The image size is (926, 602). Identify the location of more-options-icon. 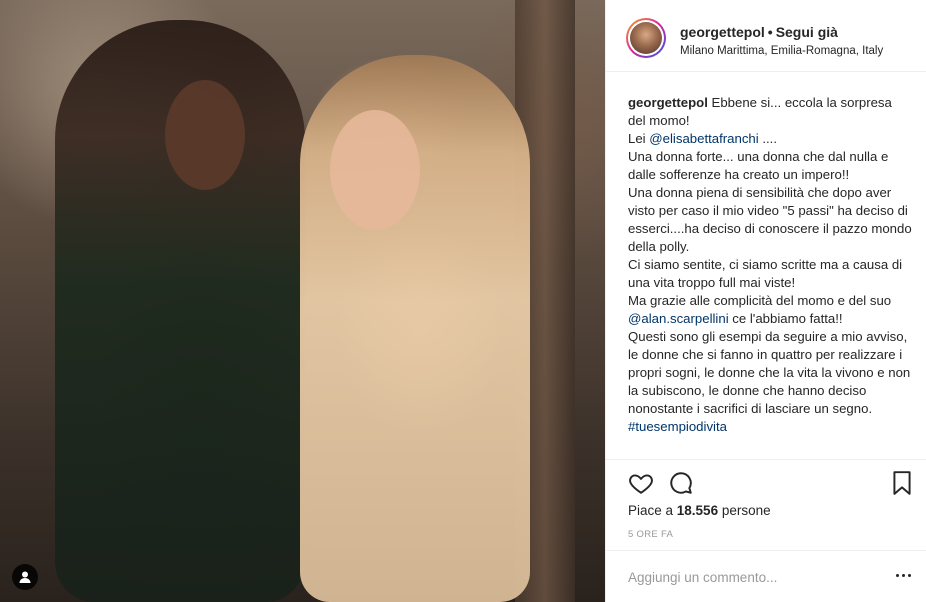
(903, 575).